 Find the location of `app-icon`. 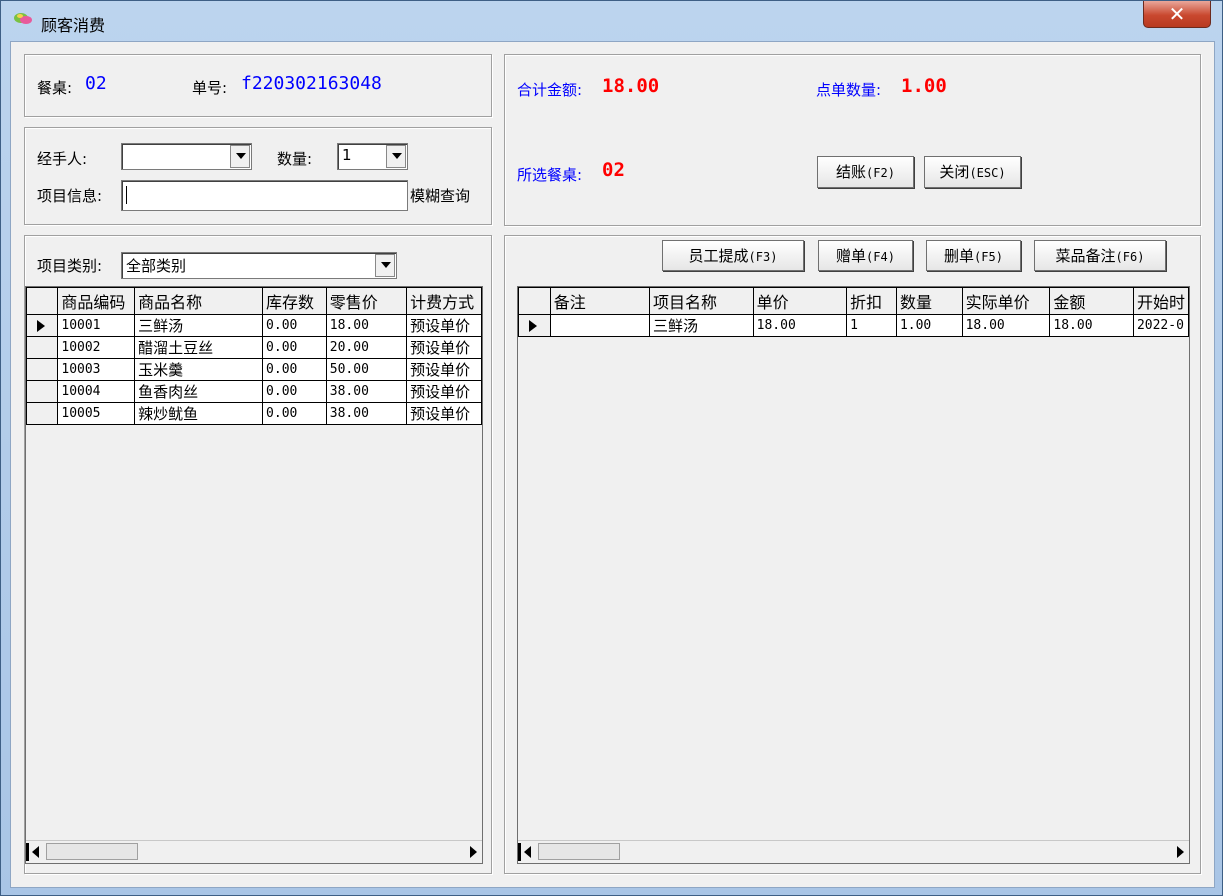

app-icon is located at coordinates (23, 18).